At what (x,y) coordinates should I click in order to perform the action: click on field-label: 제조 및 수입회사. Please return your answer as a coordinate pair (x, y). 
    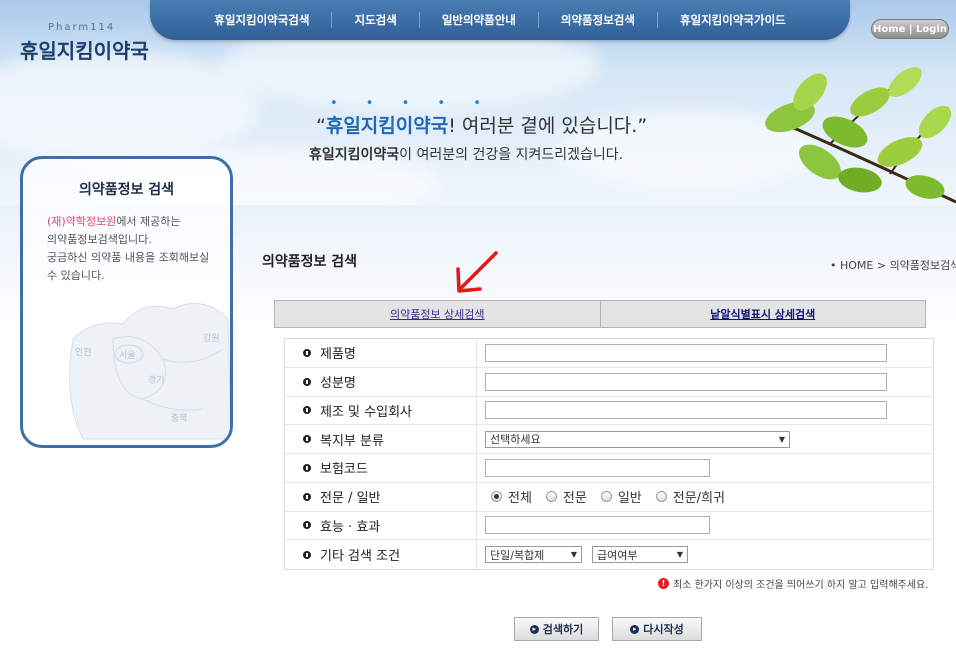
    Looking at the image, I should click on (381, 410).